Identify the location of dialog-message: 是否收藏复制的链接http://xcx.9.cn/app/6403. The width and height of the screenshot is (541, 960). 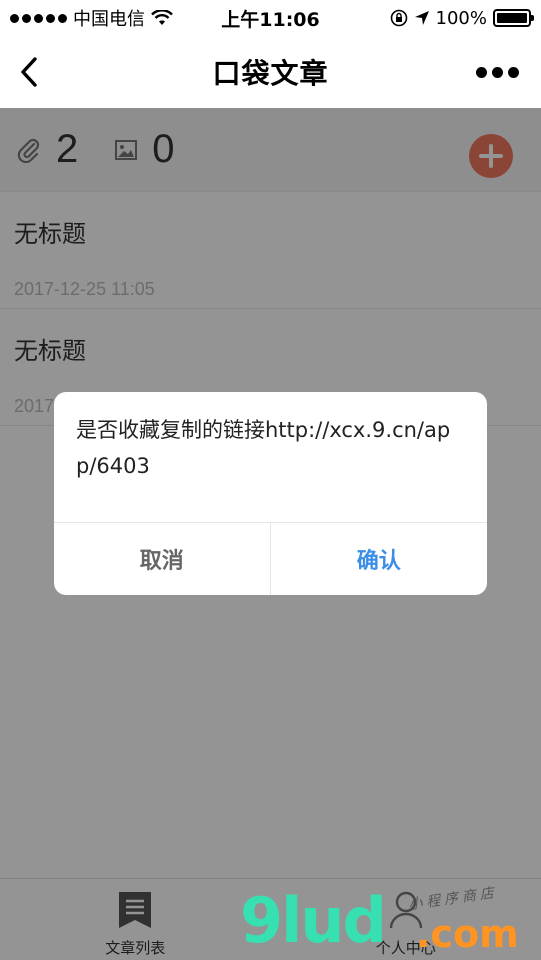
(270, 457).